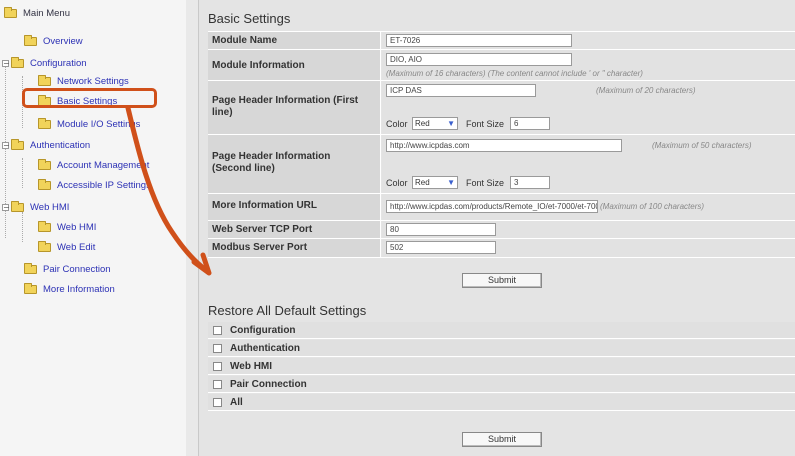 This screenshot has height=456, width=795. I want to click on menu-item-network-settings: Network Settings, so click(83, 81).